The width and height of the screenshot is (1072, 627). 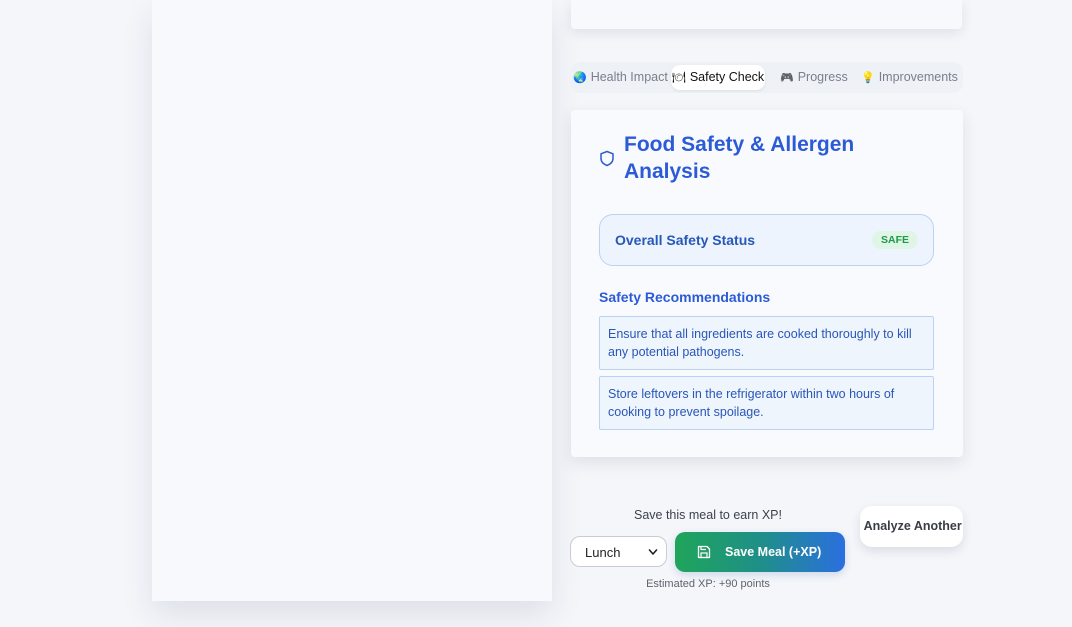 What do you see at coordinates (822, 77) in the screenshot?
I see `tab-label: Progress` at bounding box center [822, 77].